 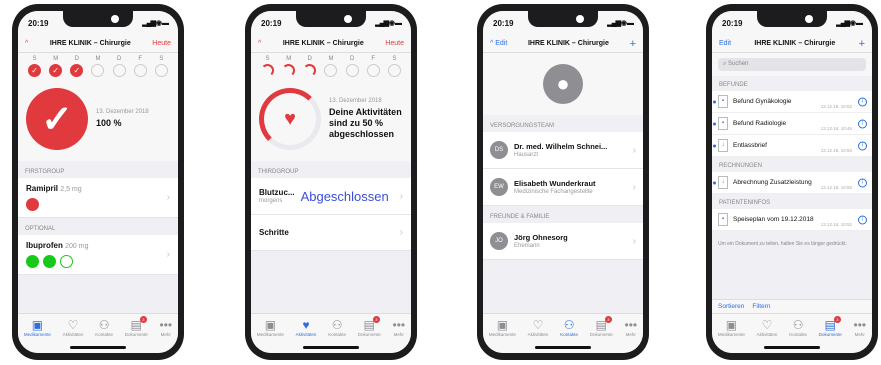 What do you see at coordinates (66, 261) in the screenshot?
I see `dose-pending-icon` at bounding box center [66, 261].